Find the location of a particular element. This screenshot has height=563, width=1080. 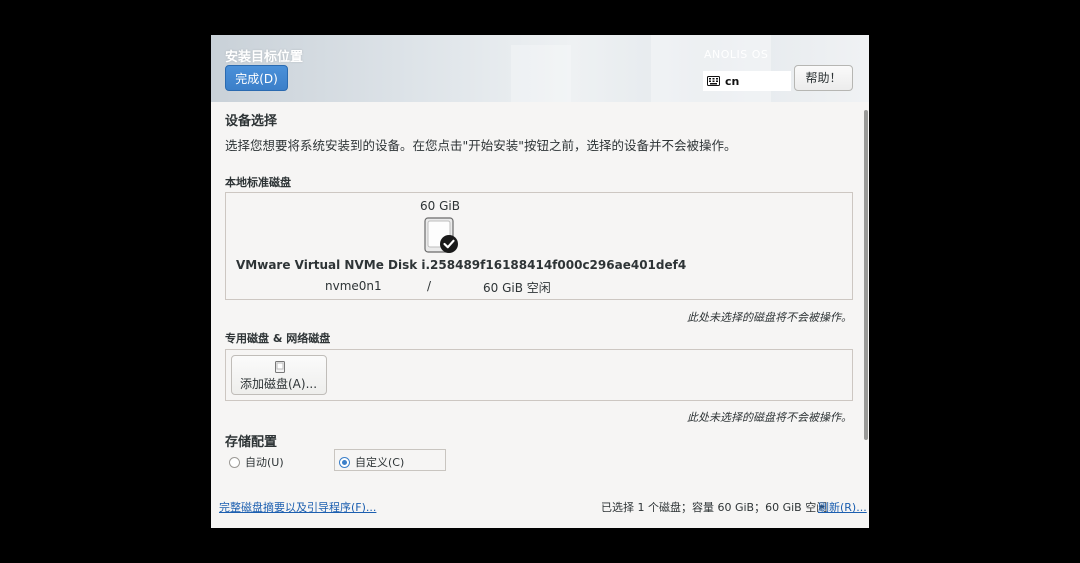

page-title: 安装目标位置 is located at coordinates (264, 57).